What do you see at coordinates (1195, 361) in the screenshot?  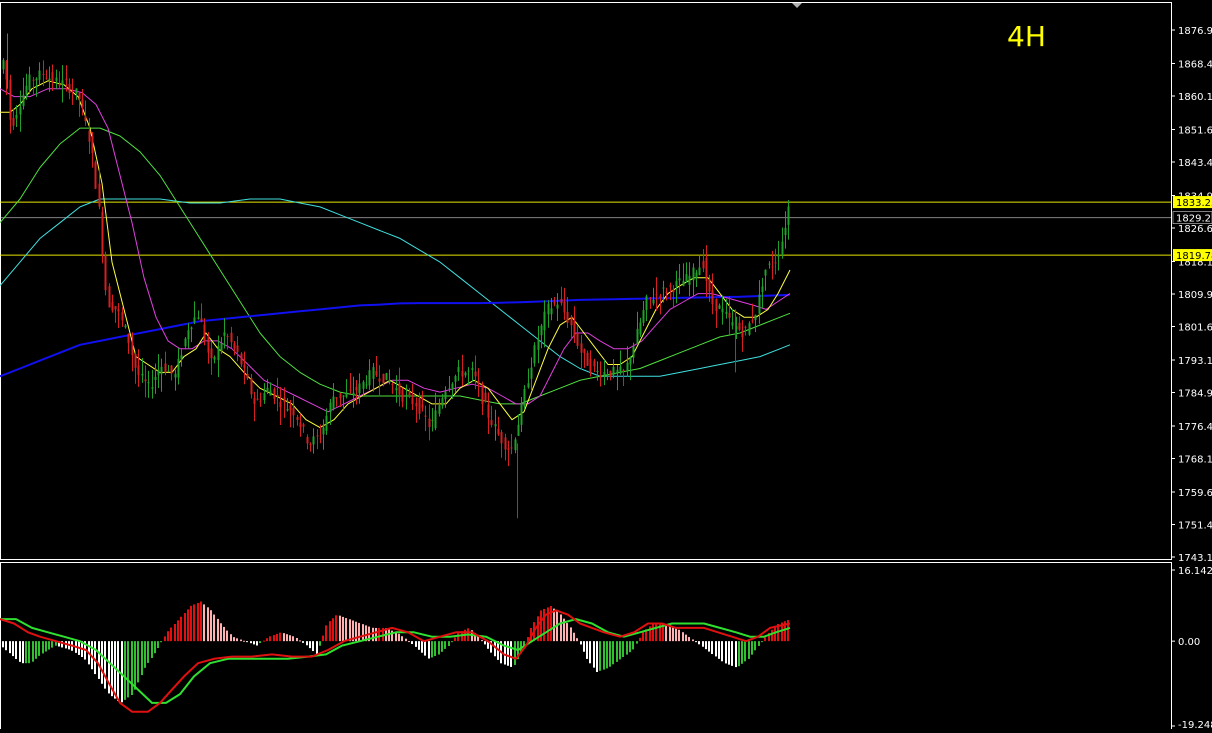 I see `price-tick-label: 1793.15` at bounding box center [1195, 361].